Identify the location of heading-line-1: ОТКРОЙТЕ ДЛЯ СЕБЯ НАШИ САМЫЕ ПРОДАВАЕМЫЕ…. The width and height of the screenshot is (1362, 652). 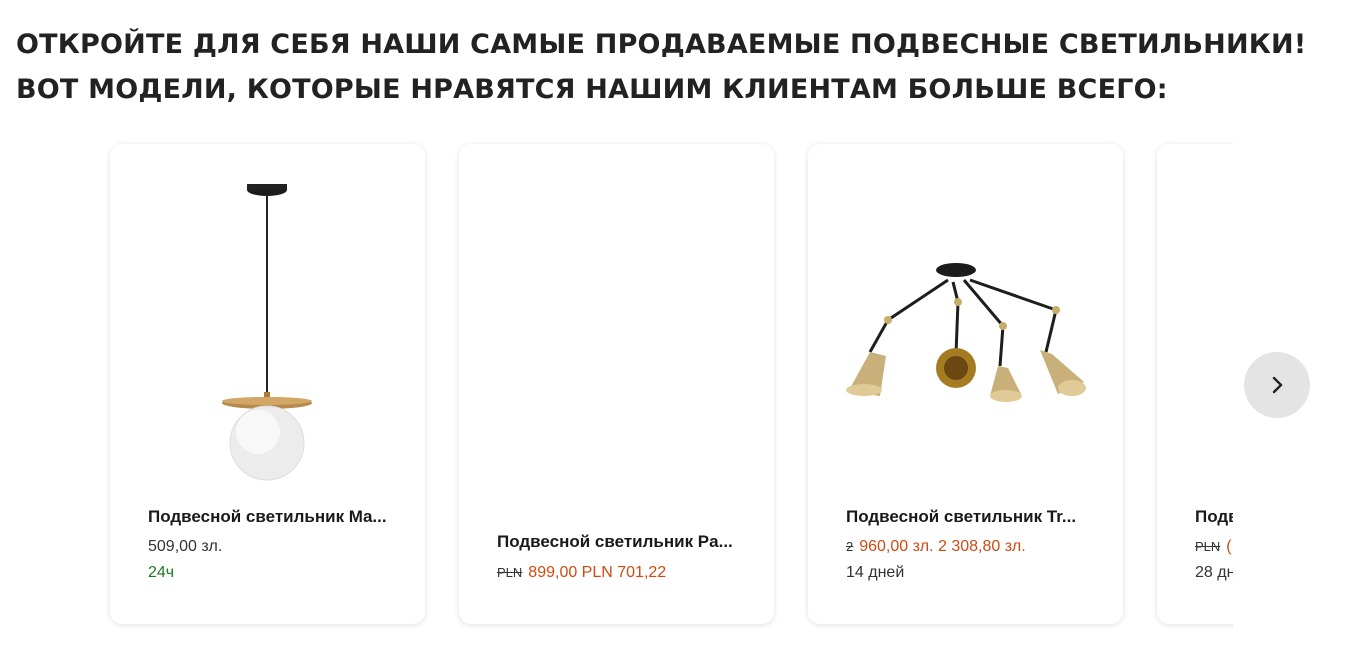
(661, 44).